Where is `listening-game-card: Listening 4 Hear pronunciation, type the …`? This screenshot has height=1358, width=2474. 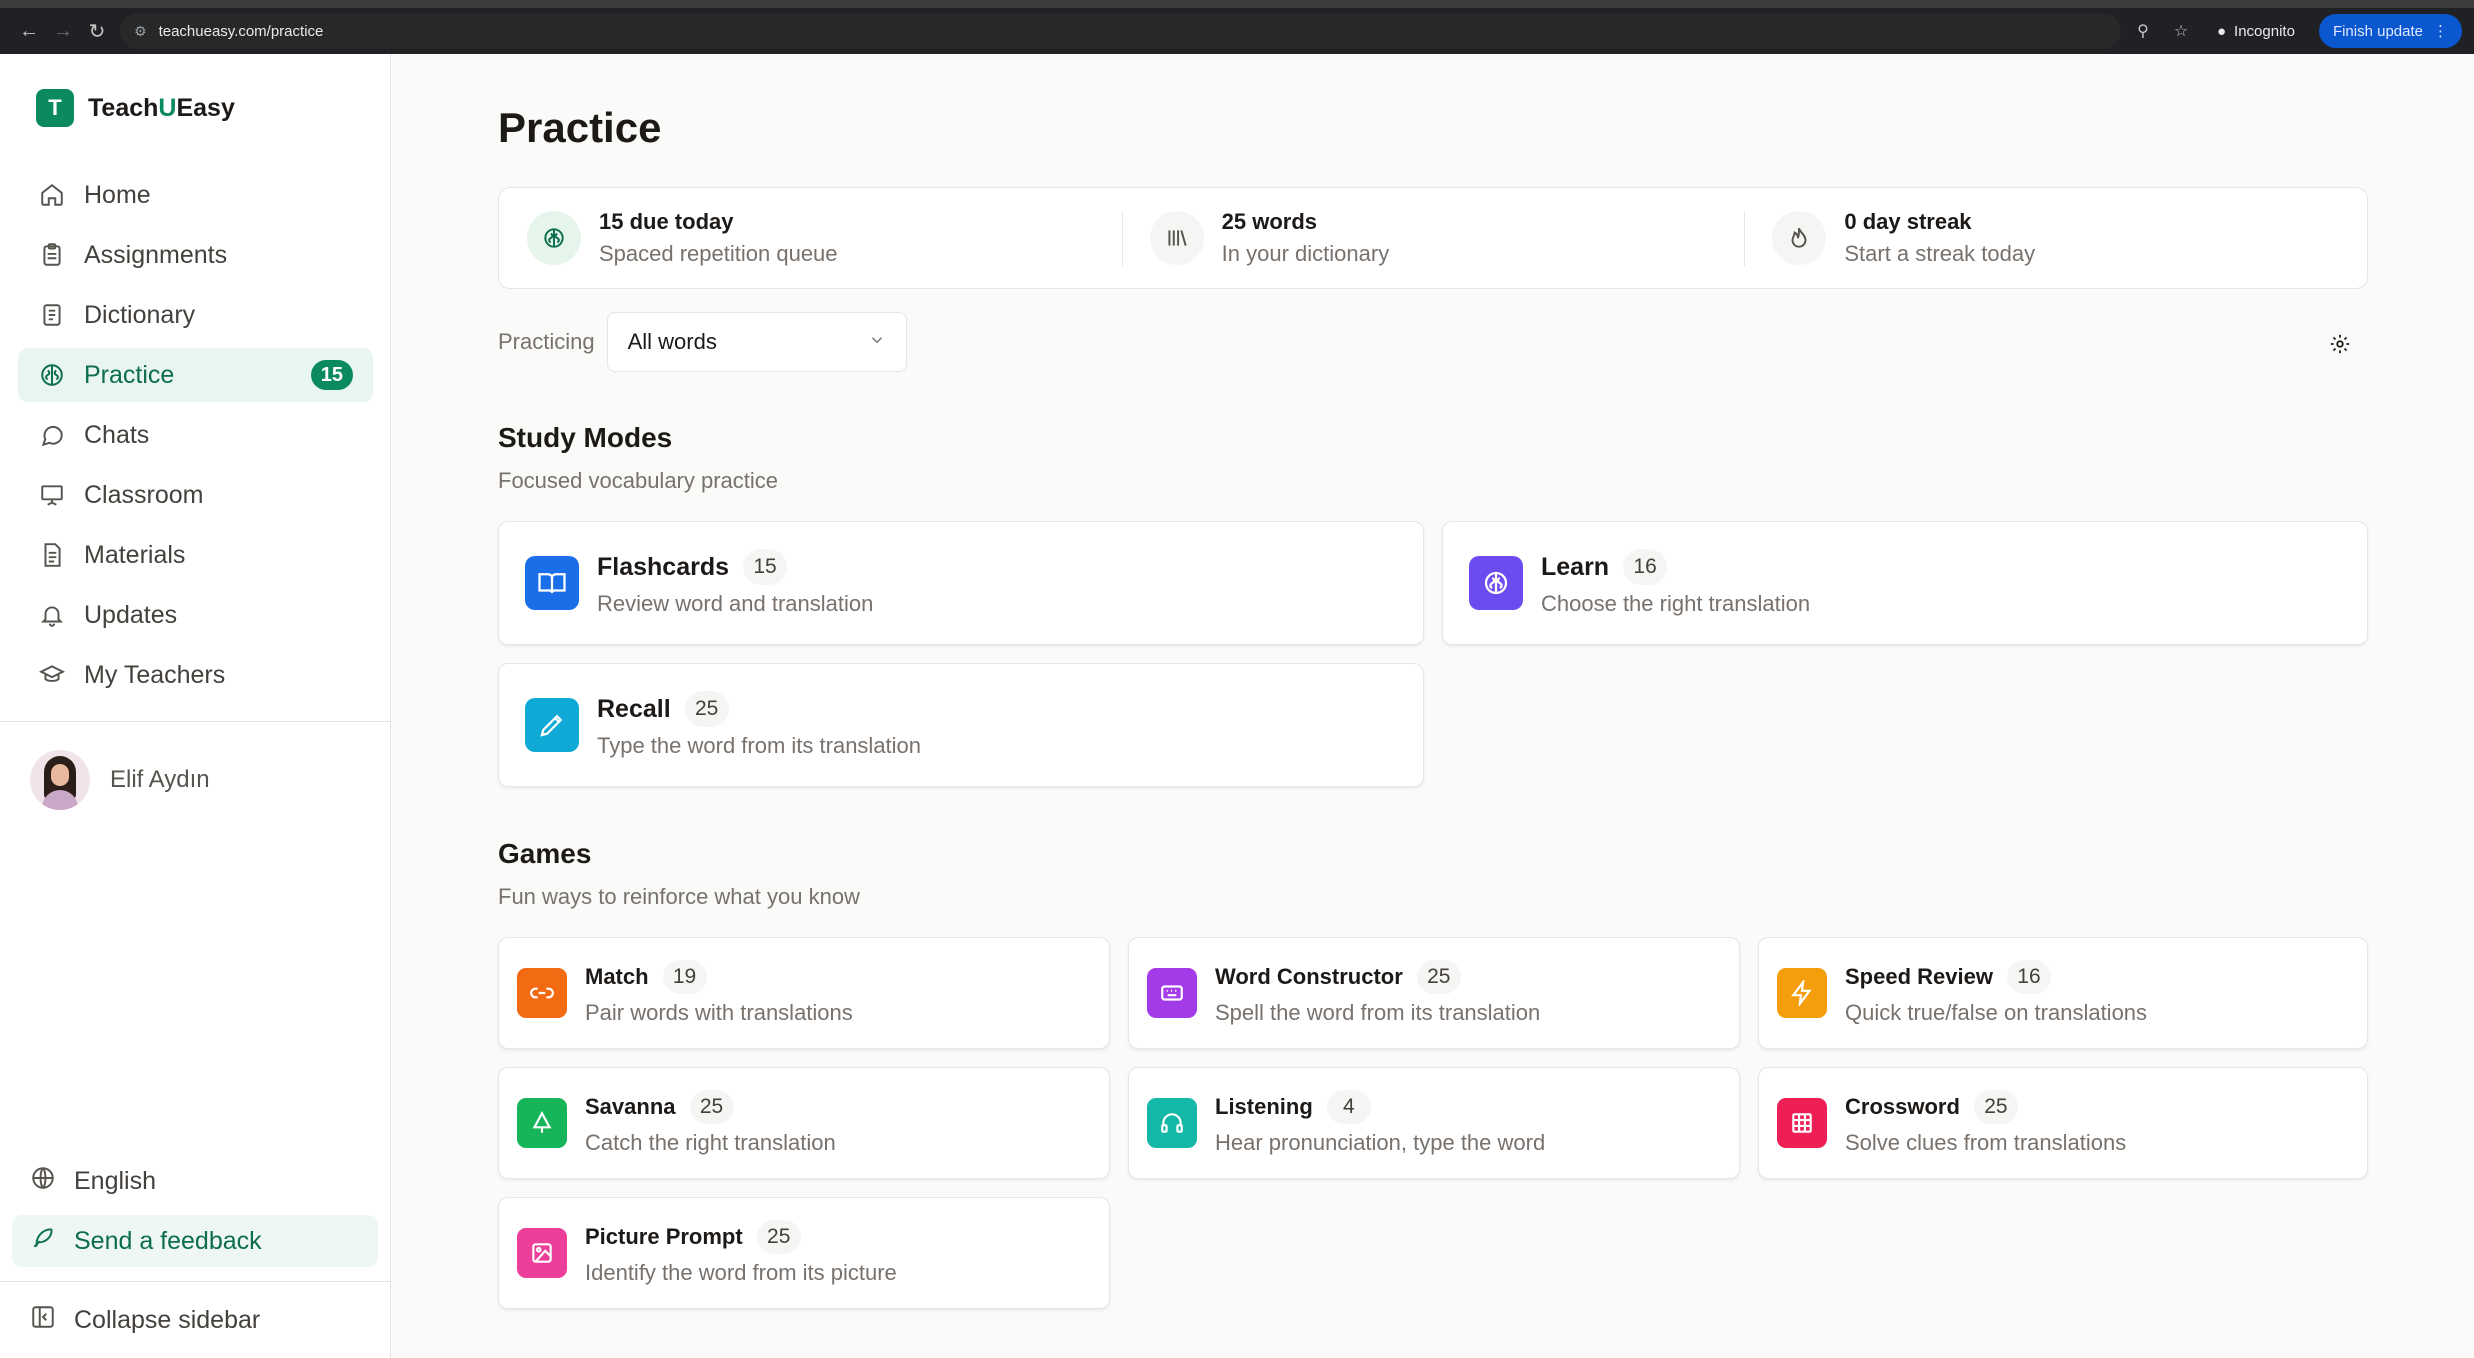 listening-game-card: Listening 4 Hear pronunciation, type the … is located at coordinates (1434, 1123).